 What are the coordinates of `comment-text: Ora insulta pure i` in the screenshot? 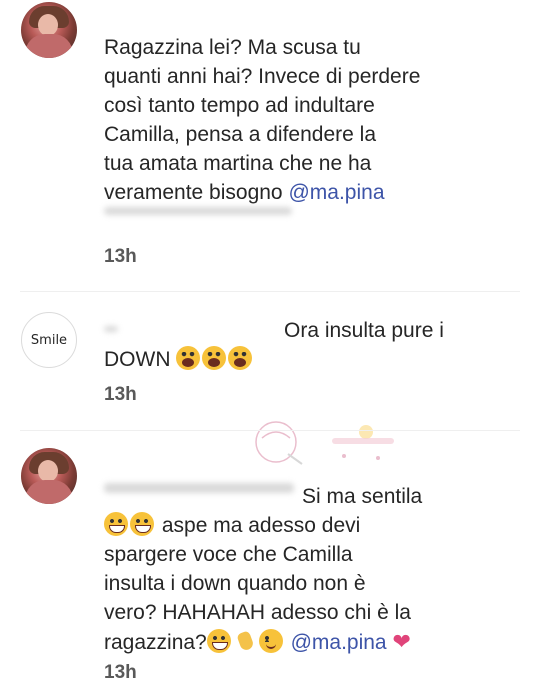 It's located at (364, 330).